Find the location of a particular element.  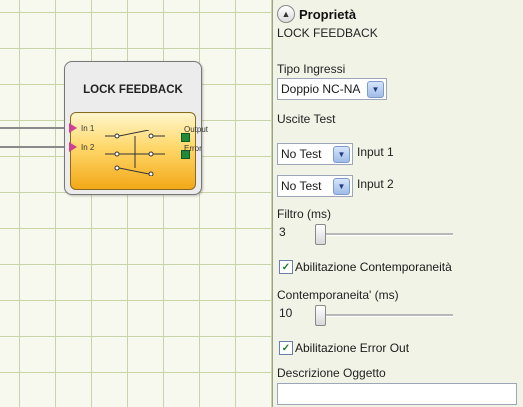

block-title: LOCK FEEDBACK is located at coordinates (133, 90).